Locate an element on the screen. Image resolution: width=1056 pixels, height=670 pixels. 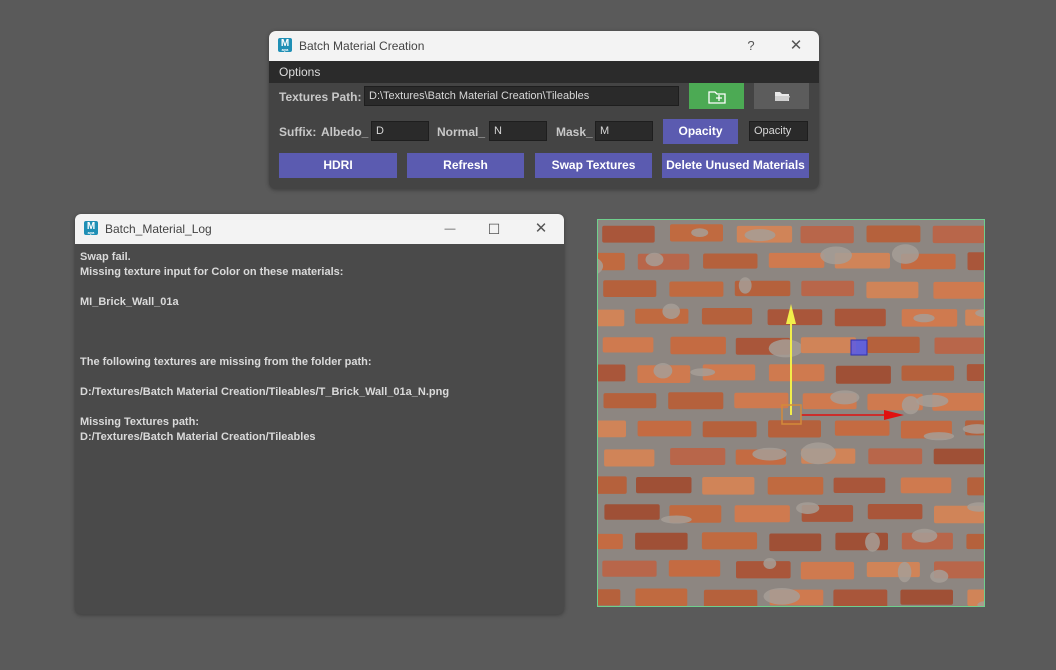
menu-options: Options is located at coordinates (299, 72).